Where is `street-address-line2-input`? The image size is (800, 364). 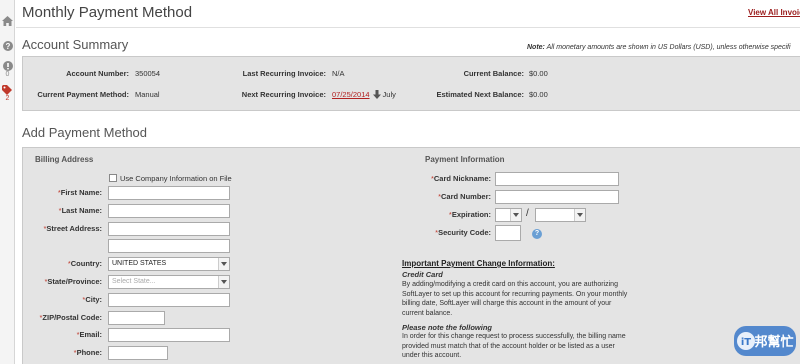
street-address-line2-input is located at coordinates (169, 246).